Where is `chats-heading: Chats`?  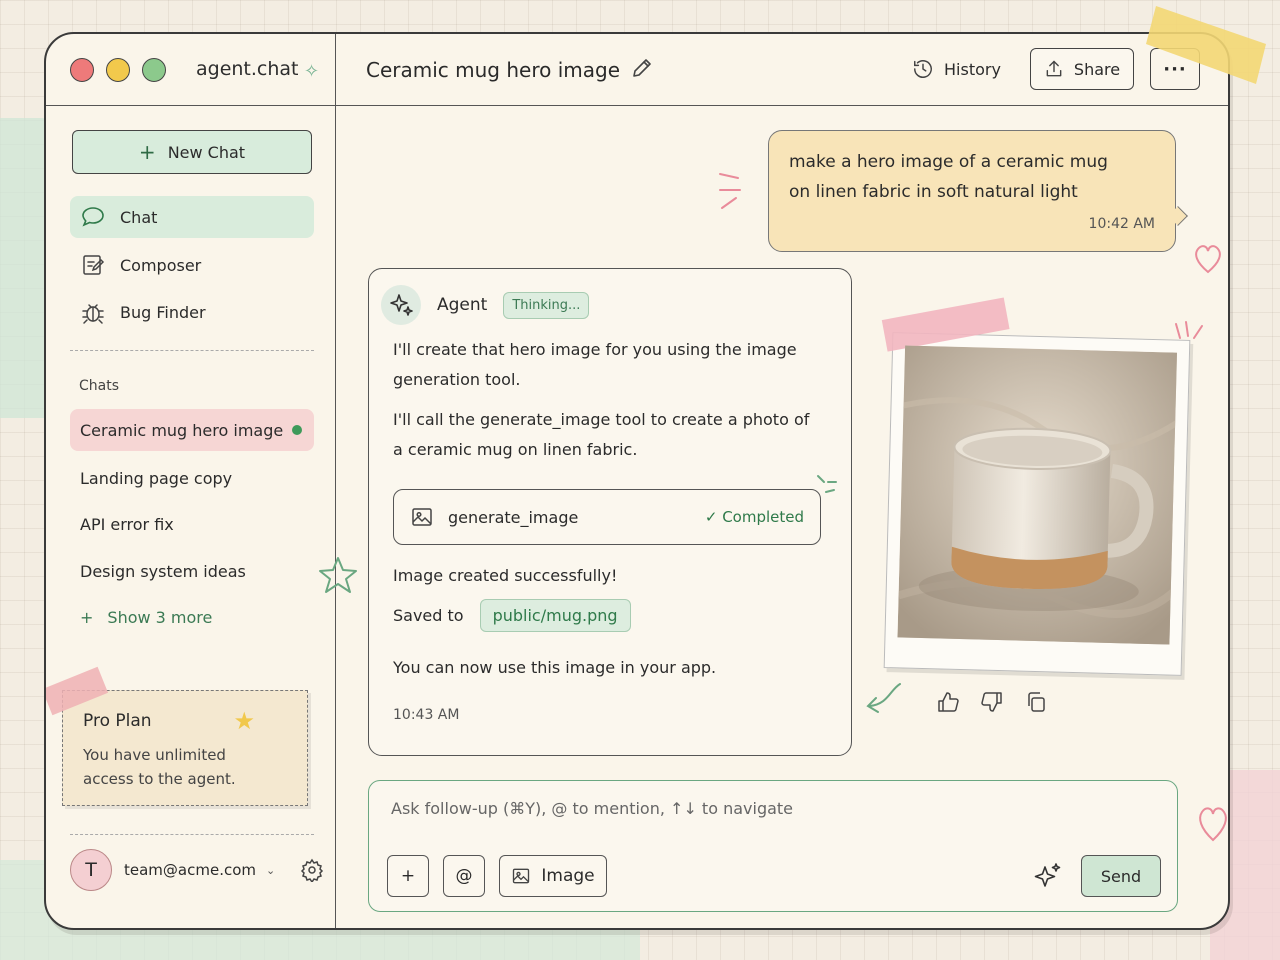
chats-heading: Chats is located at coordinates (99, 386).